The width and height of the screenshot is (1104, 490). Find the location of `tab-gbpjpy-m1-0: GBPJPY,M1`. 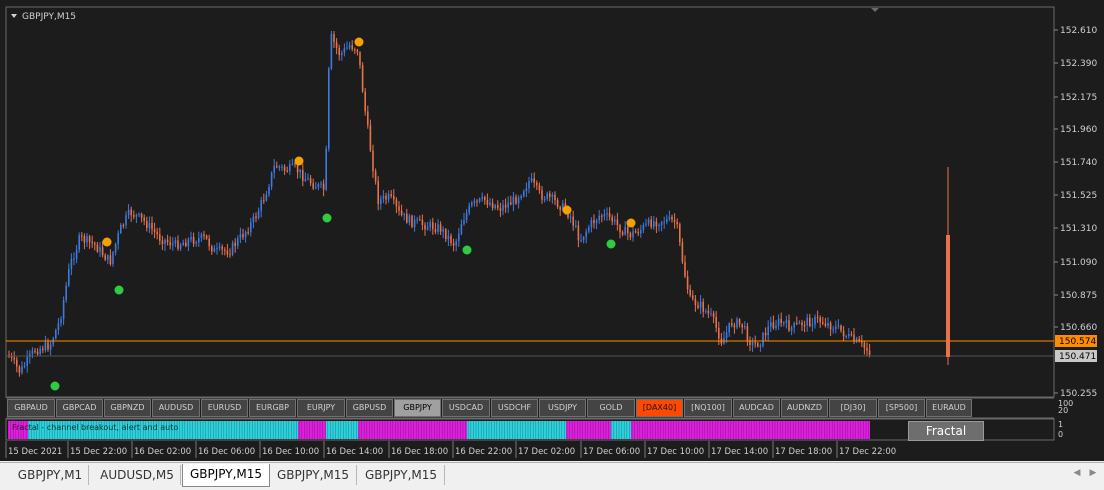

tab-gbpjpy-m1-0: GBPJPY,M1 is located at coordinates (50, 475).